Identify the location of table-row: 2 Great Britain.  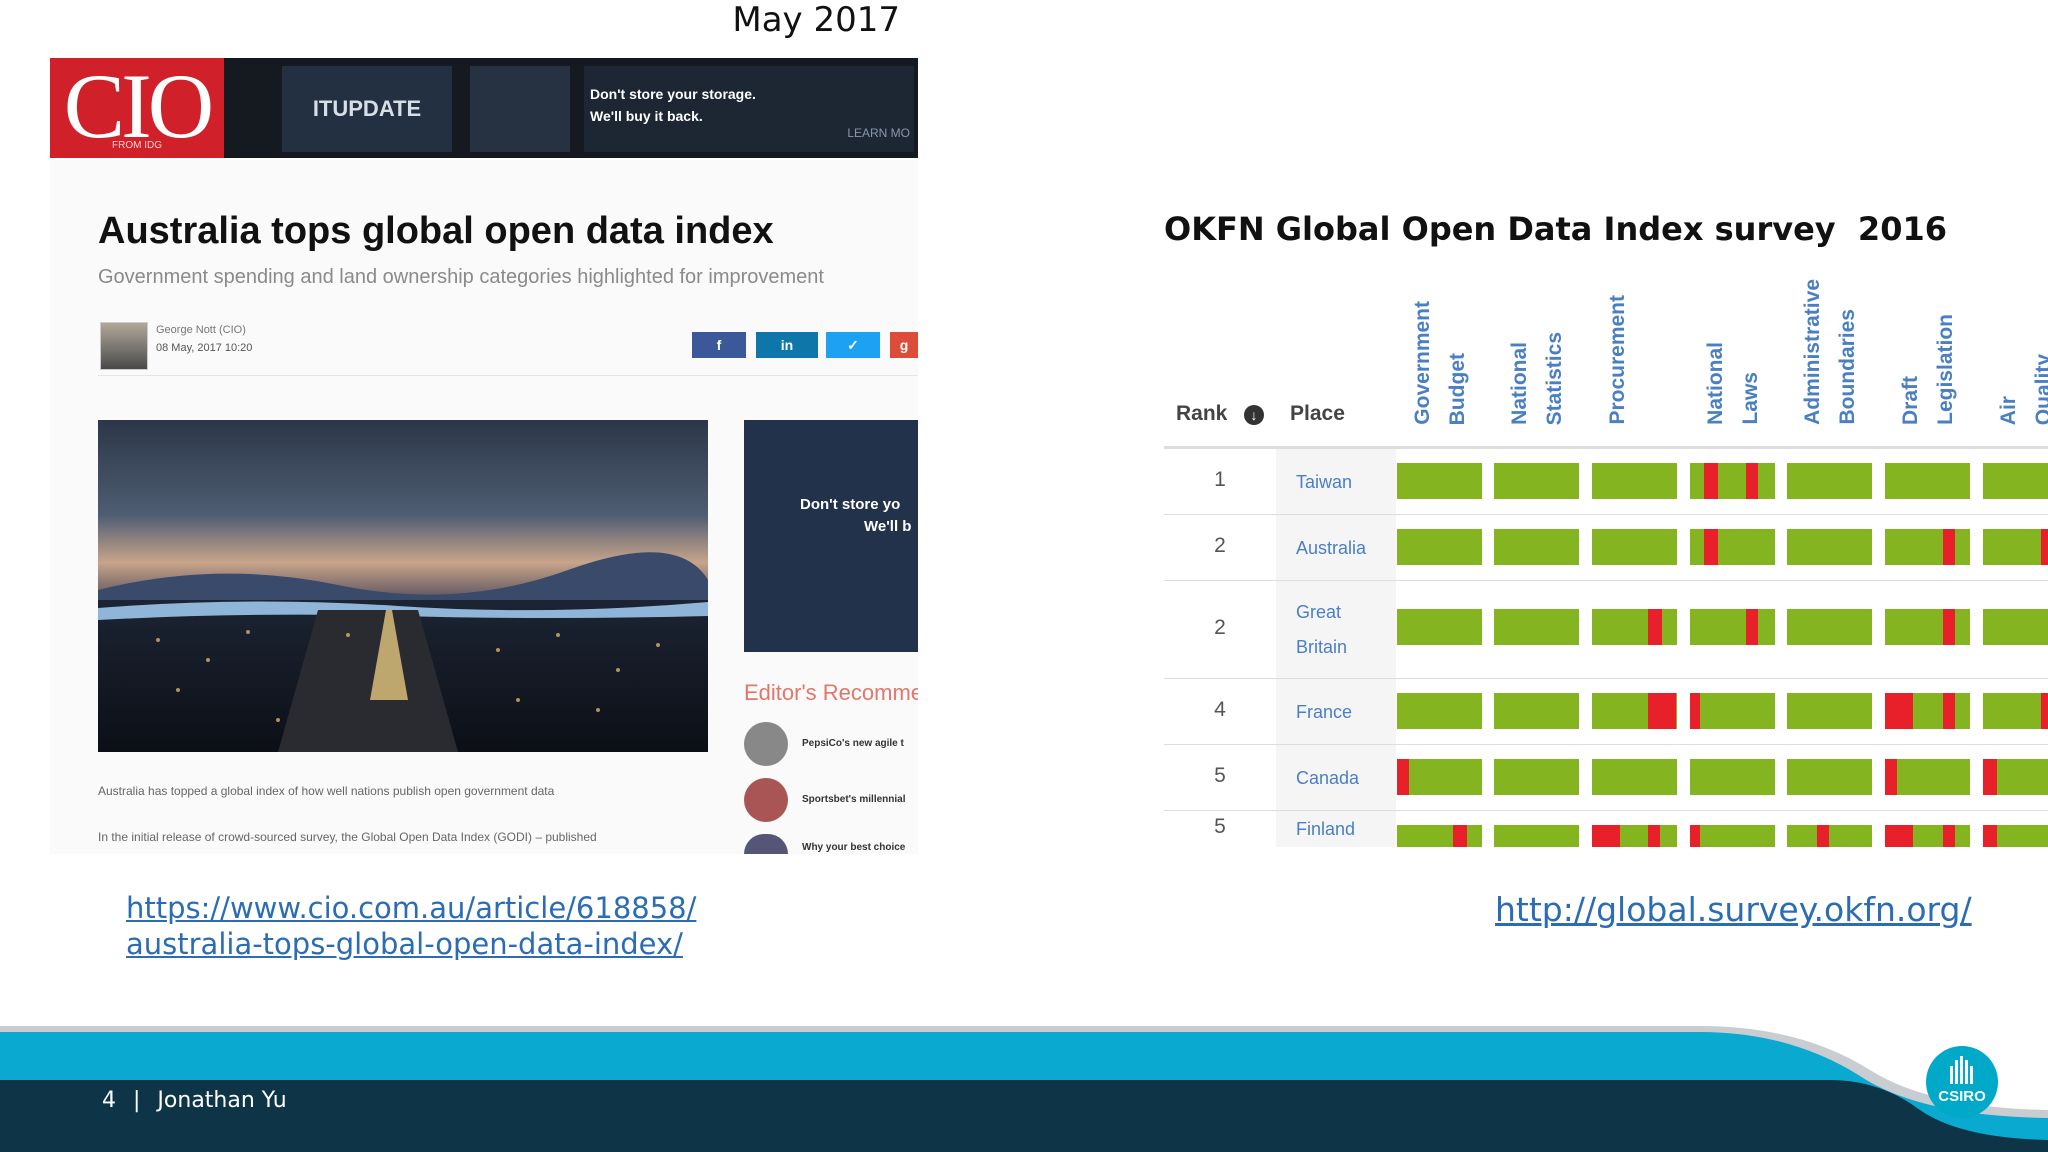
(1606, 629).